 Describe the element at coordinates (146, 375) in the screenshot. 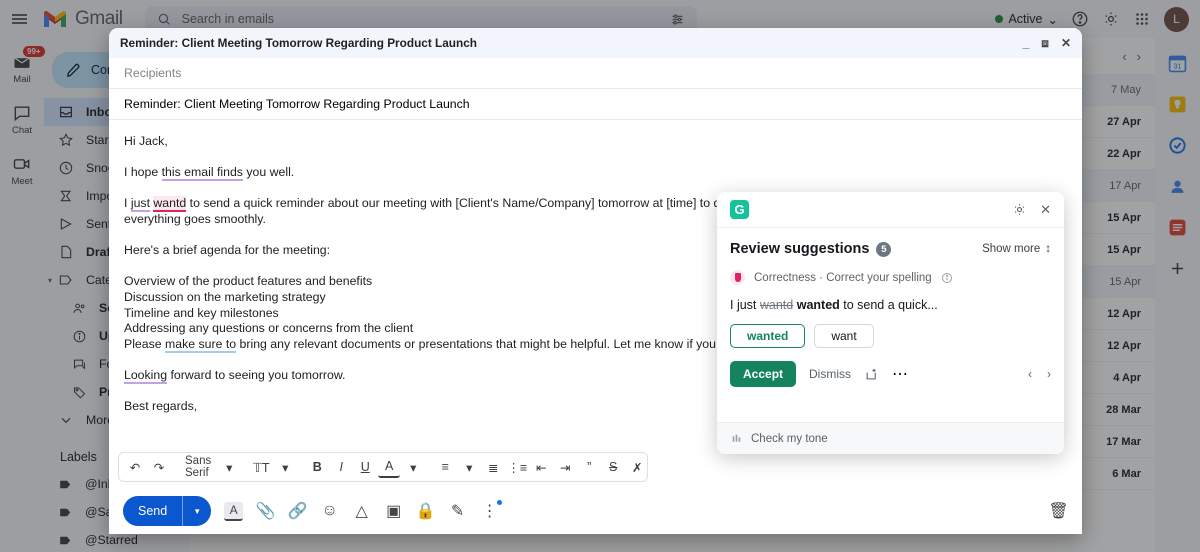

I see `suggestion-underline-purple: Looking` at that location.